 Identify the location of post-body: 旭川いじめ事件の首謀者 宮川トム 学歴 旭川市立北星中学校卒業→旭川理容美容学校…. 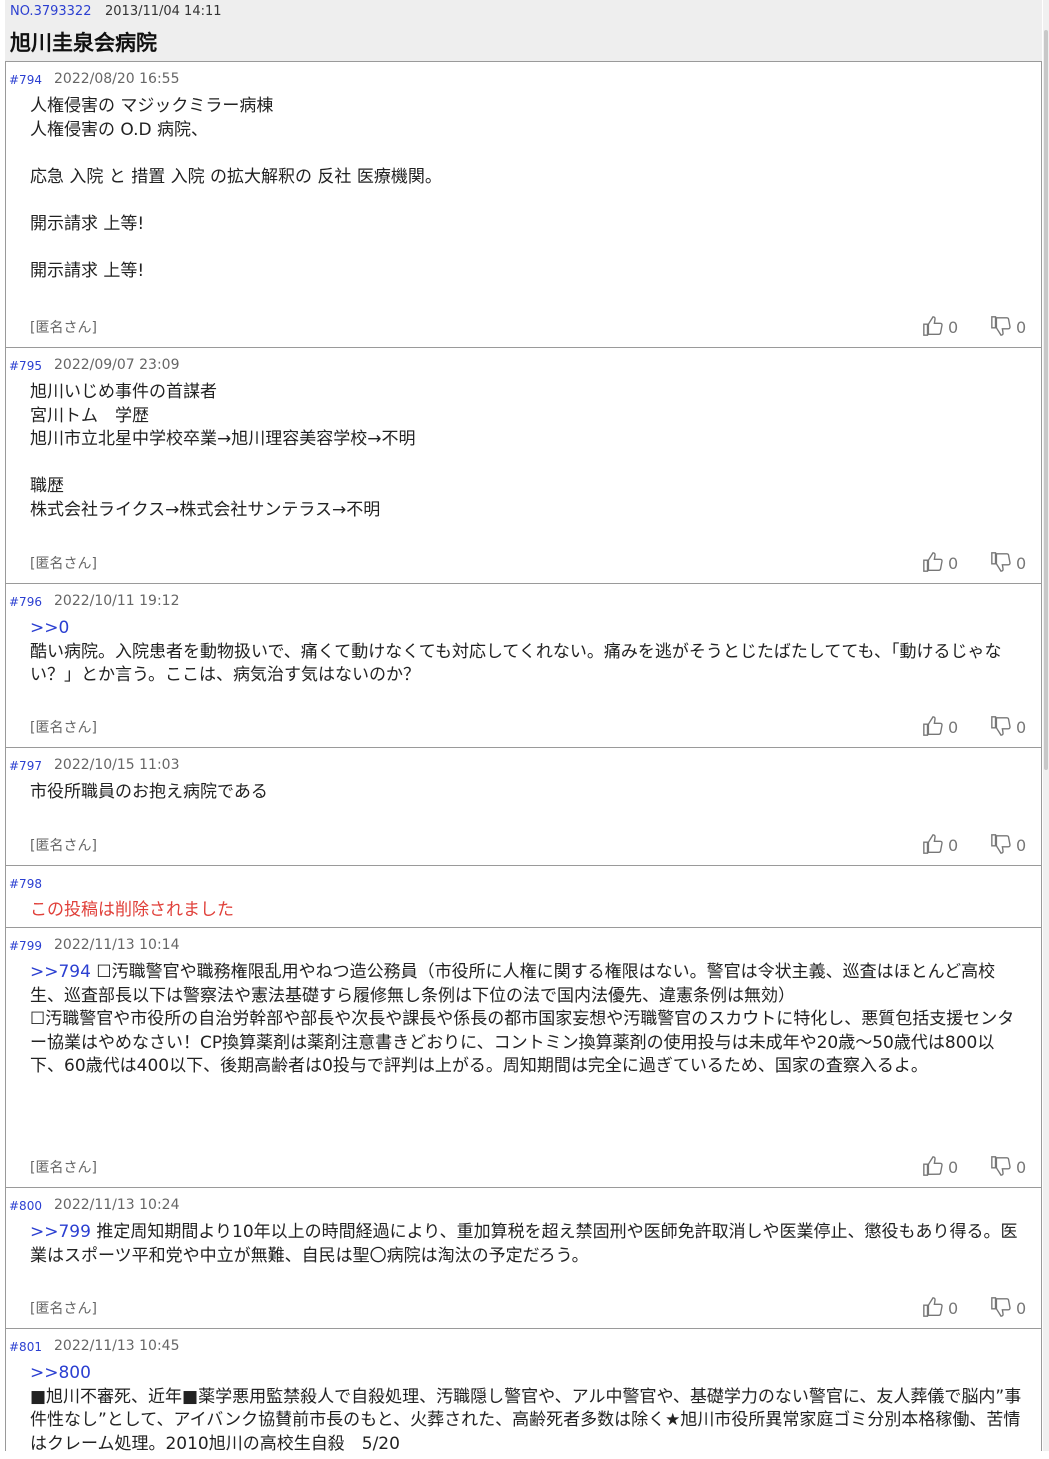
(223, 451).